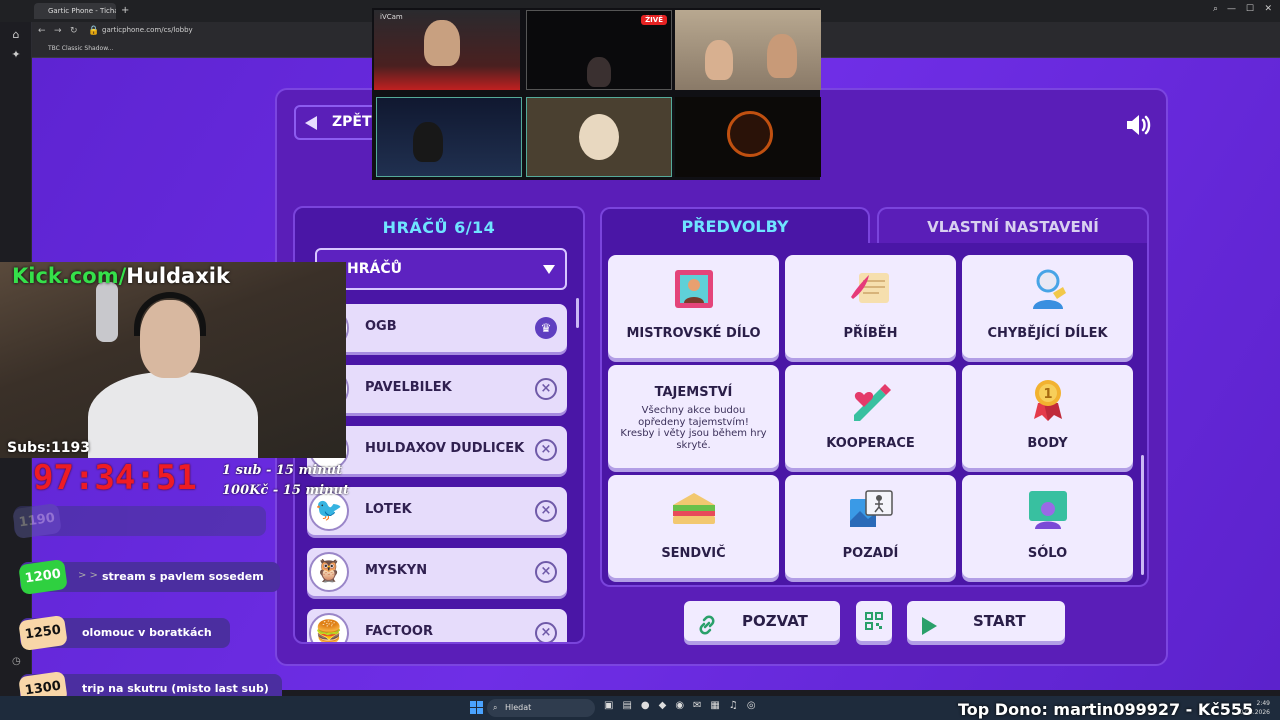  Describe the element at coordinates (775, 621) in the screenshot. I see `invite-label: POZVAT` at that location.